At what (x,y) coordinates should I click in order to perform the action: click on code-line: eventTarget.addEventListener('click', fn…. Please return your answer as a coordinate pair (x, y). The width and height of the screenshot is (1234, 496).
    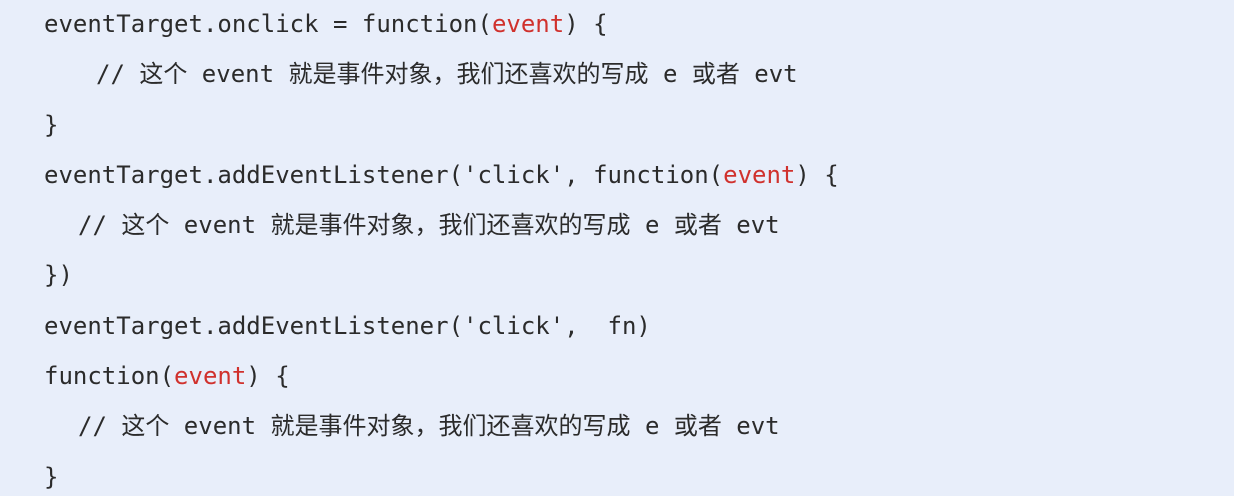
    Looking at the image, I should click on (617, 331).